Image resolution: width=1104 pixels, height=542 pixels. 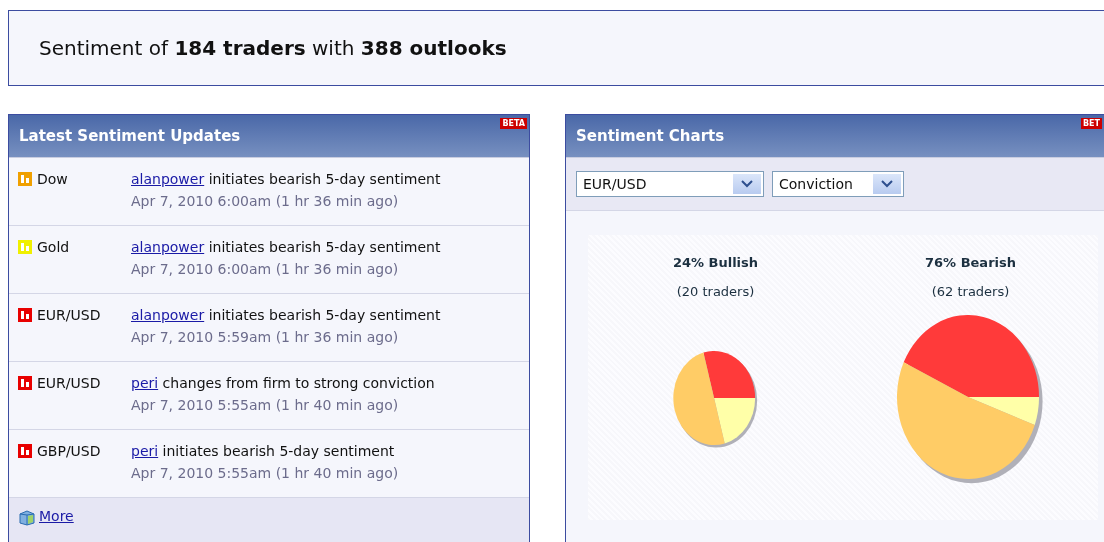 What do you see at coordinates (273, 48) in the screenshot?
I see `summary-text: Sentiment of 184 traders with 388 outlooks` at bounding box center [273, 48].